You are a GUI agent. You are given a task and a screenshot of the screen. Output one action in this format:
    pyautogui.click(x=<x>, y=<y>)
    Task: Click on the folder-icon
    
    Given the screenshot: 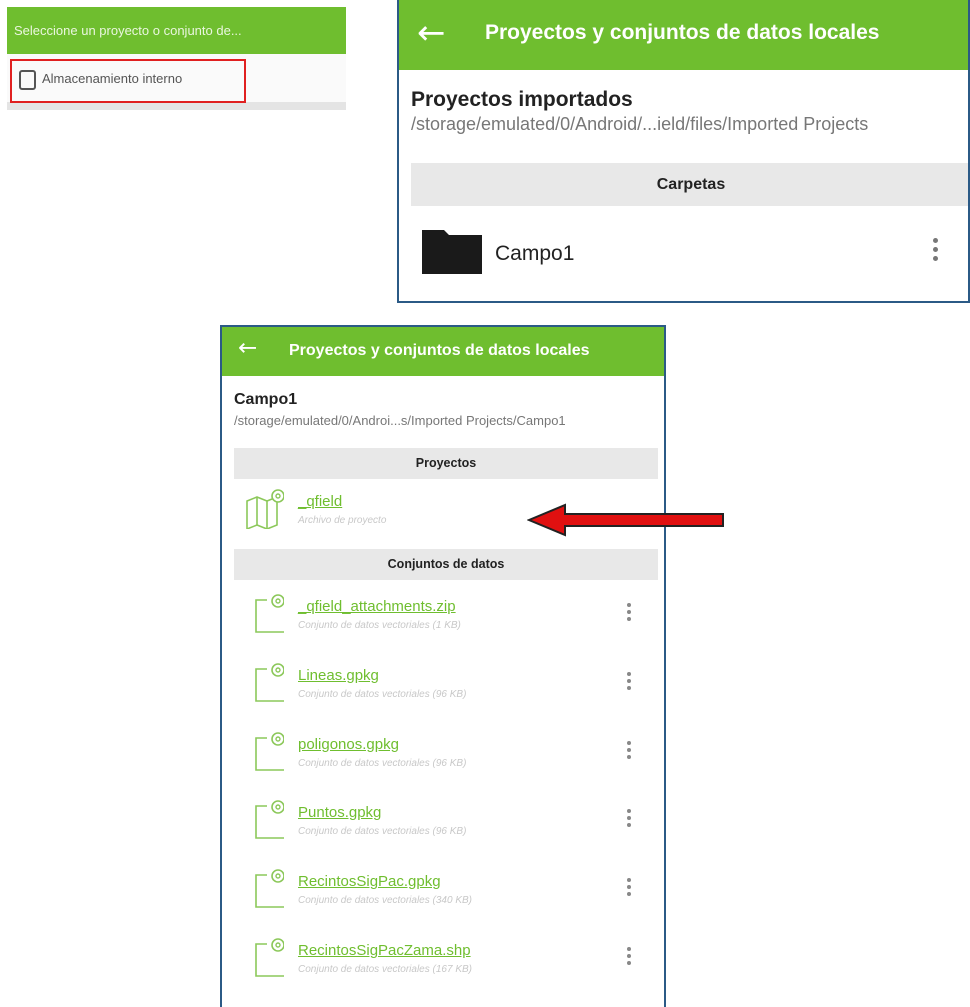 What is the action you would take?
    pyautogui.click(x=452, y=252)
    